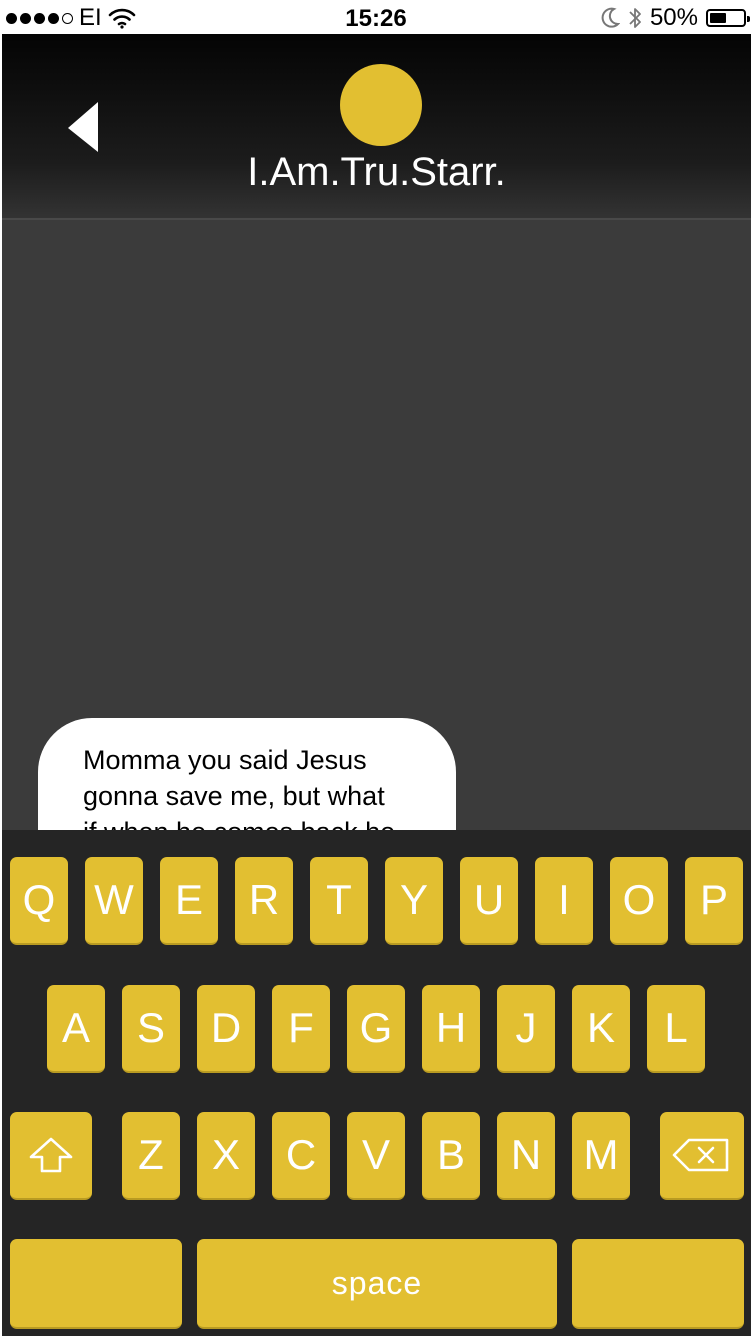 The width and height of the screenshot is (752, 1336). Describe the element at coordinates (748, 19) in the screenshot. I see `battery-tip` at that location.